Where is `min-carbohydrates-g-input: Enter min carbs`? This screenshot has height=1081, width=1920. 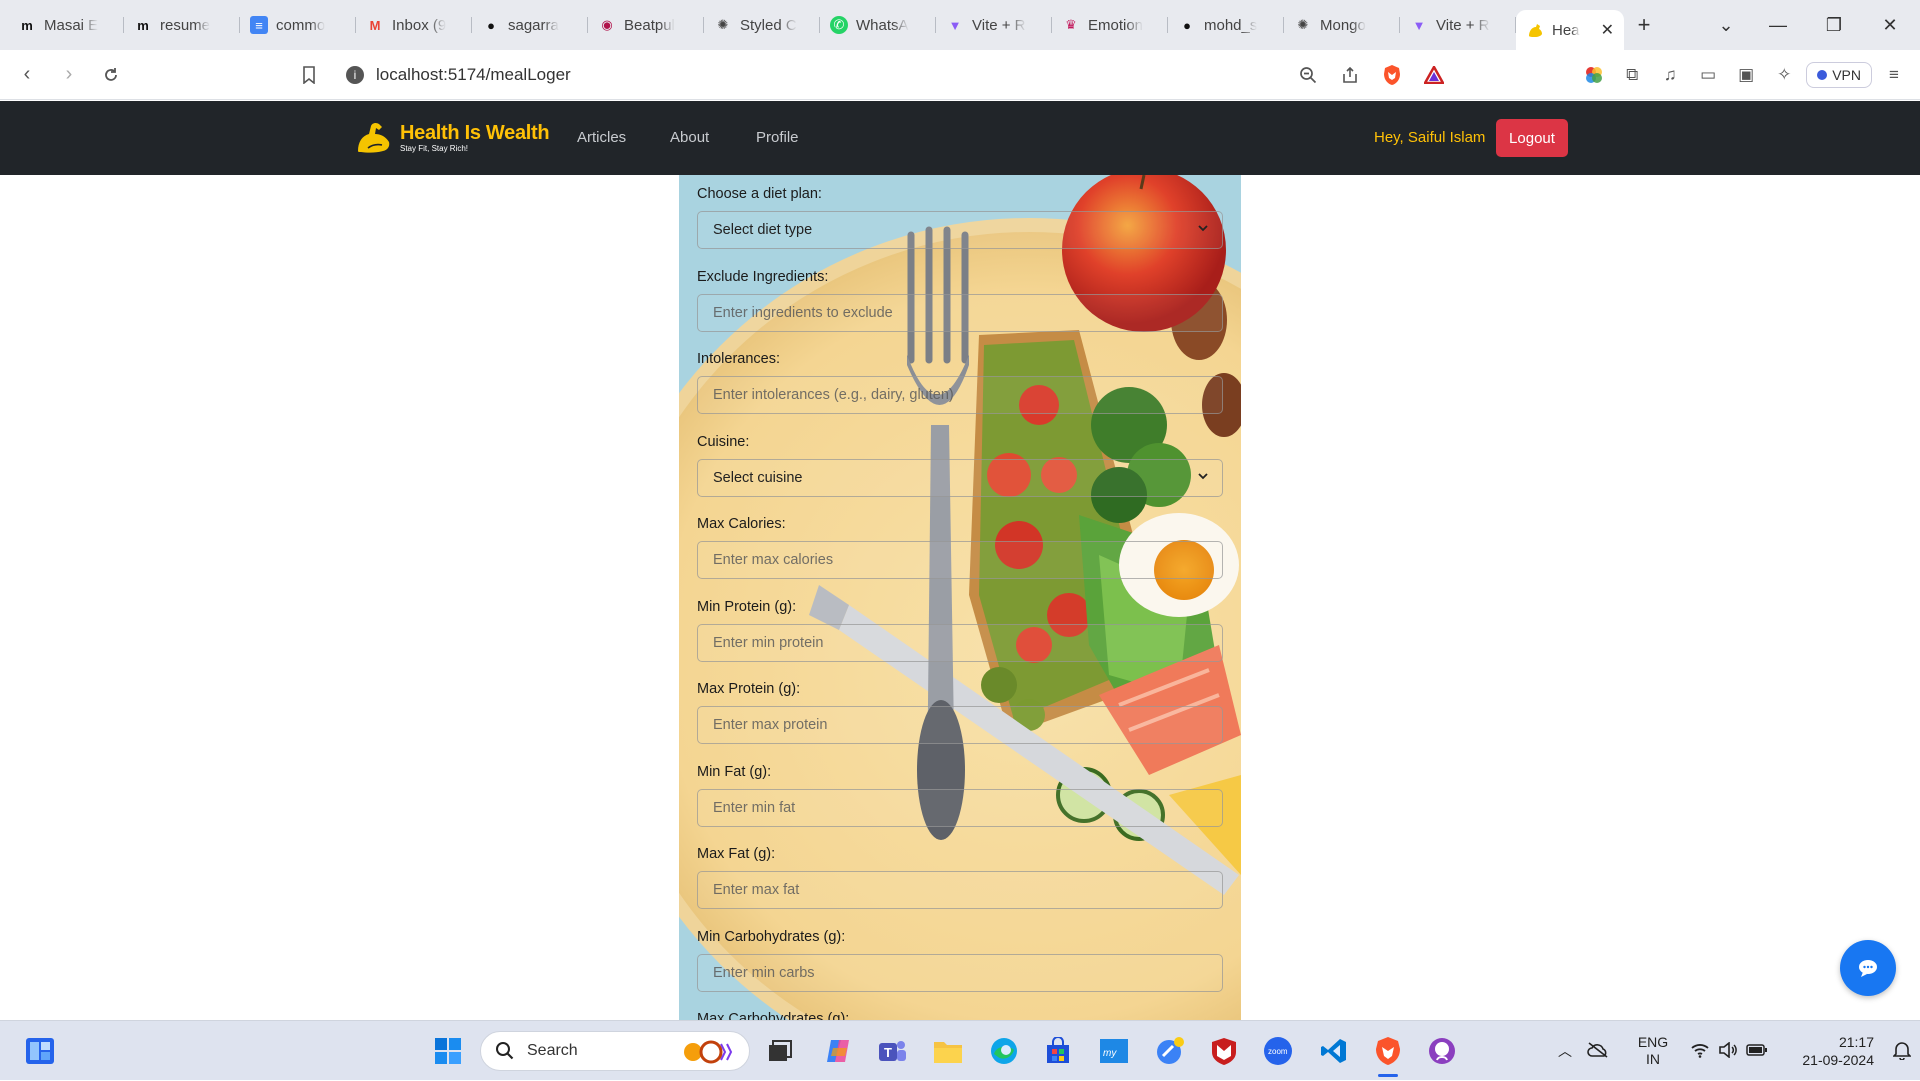
min-carbohydrates-g-input: Enter min carbs is located at coordinates (960, 972).